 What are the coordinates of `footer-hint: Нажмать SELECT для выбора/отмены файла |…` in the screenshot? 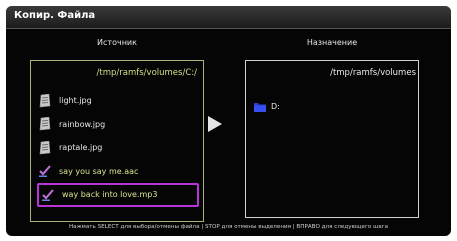 It's located at (228, 227).